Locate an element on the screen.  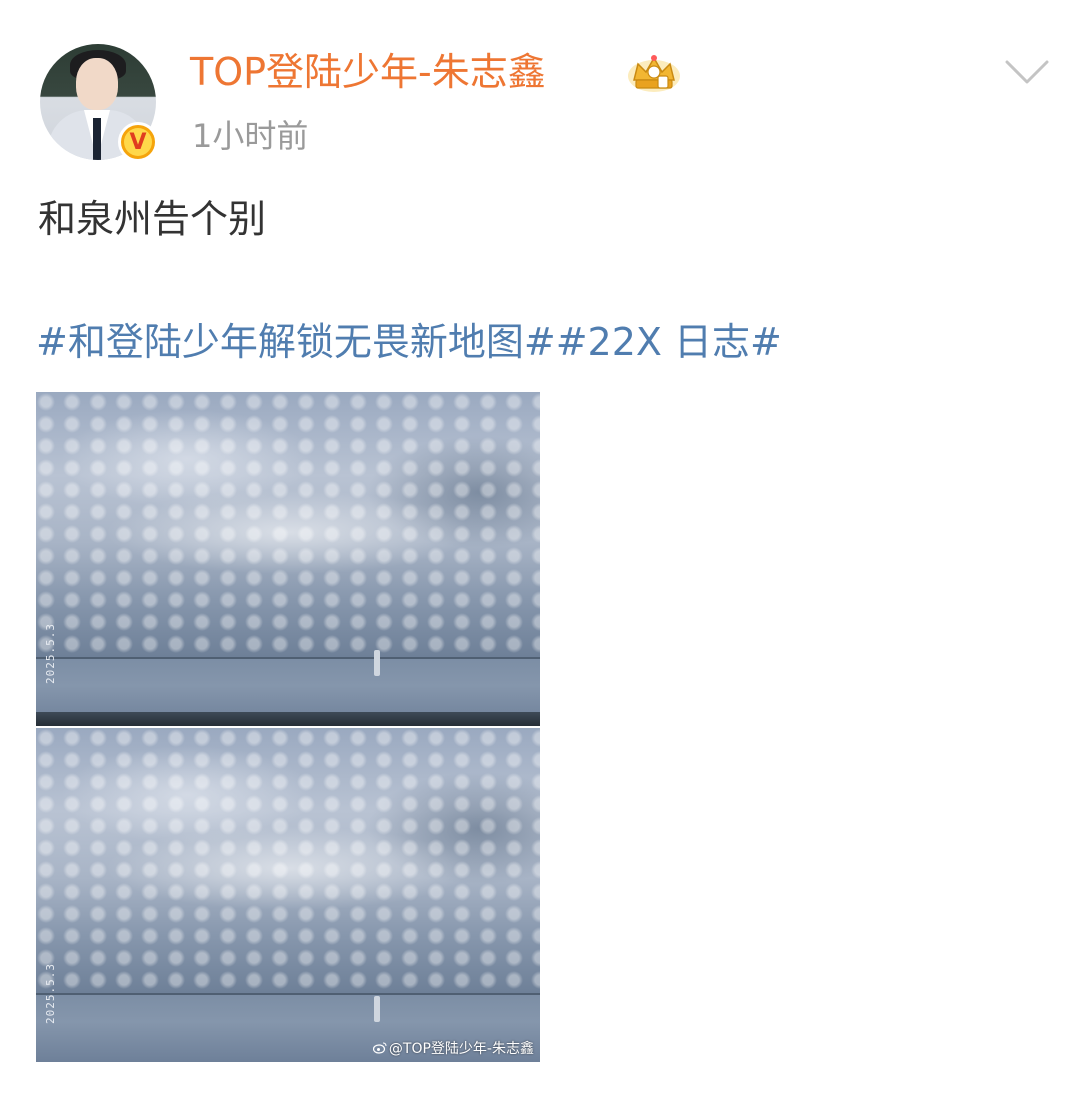
post-image: 2025.5.3 @TOP登陆少年-朱志鑫 is located at coordinates (288, 895).